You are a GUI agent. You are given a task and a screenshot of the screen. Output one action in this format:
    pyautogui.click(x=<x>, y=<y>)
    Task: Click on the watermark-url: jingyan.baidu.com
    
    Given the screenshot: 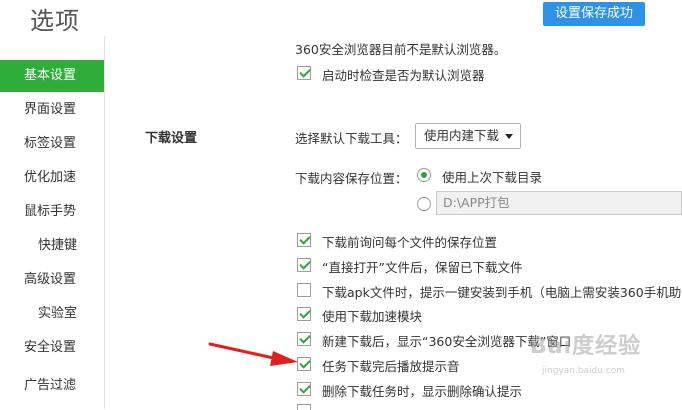 What is the action you would take?
    pyautogui.click(x=584, y=371)
    